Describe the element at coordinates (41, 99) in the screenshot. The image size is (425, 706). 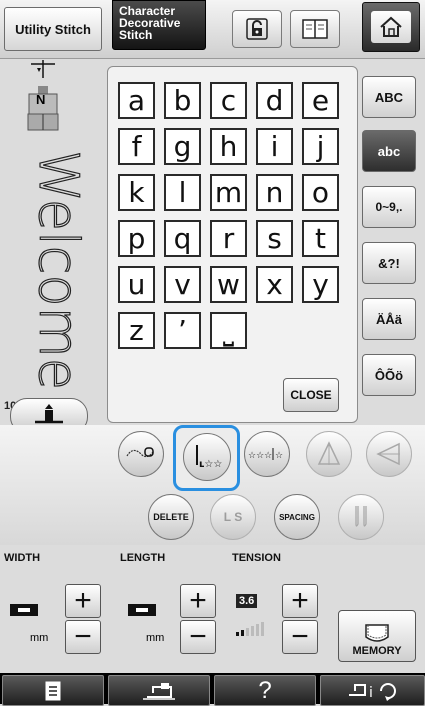
I see `presser-foot-letter: N` at that location.